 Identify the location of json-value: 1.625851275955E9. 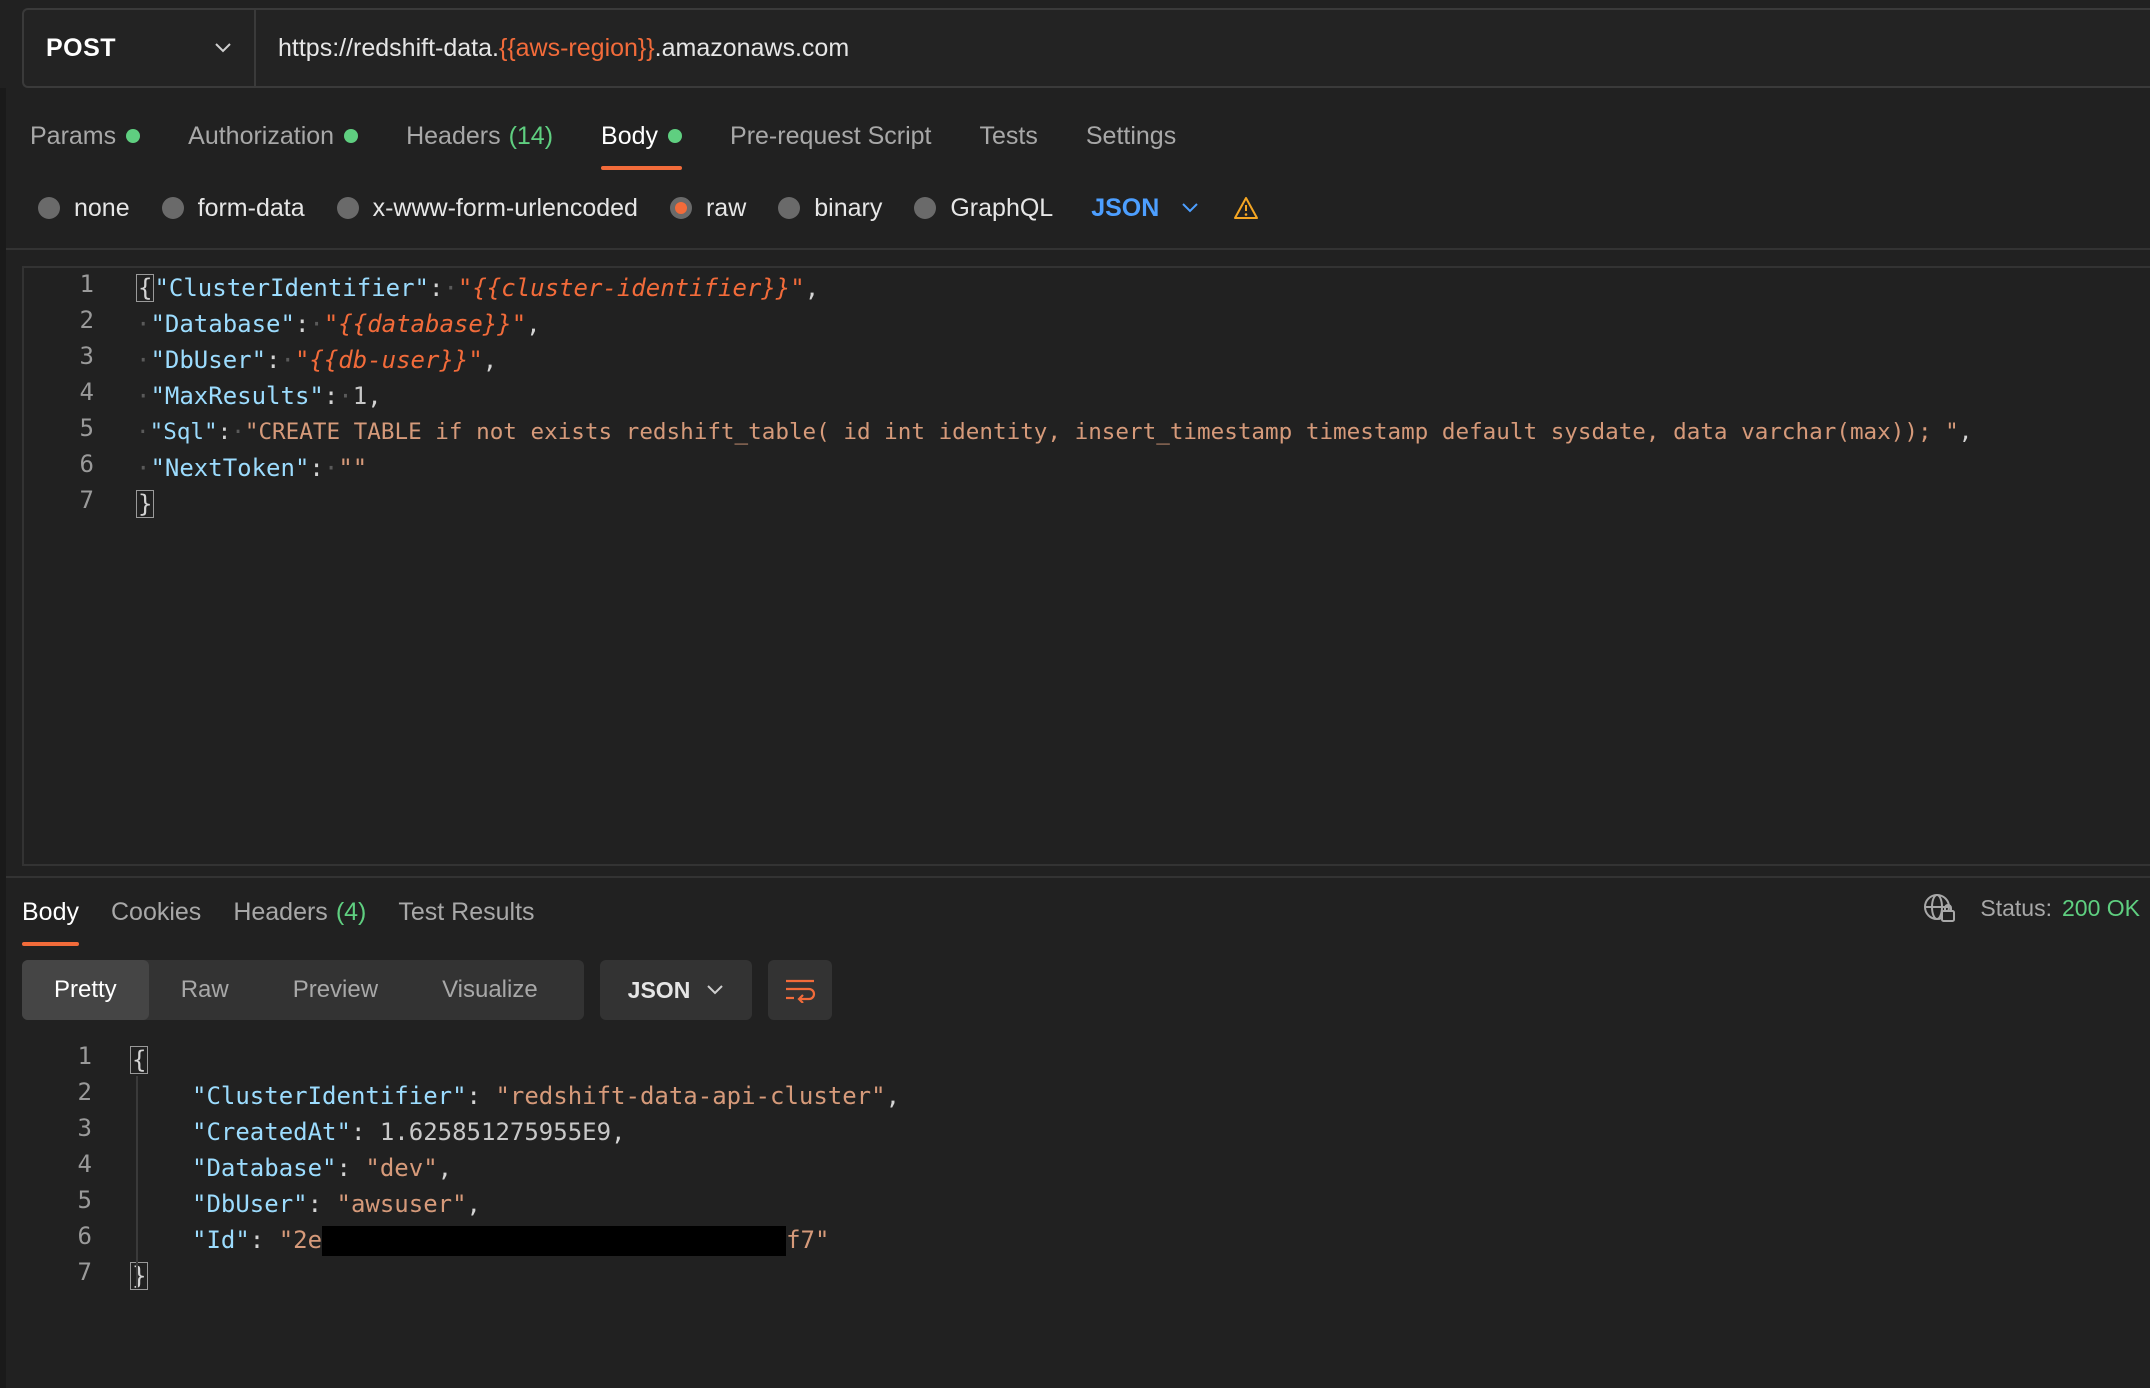
(495, 1132).